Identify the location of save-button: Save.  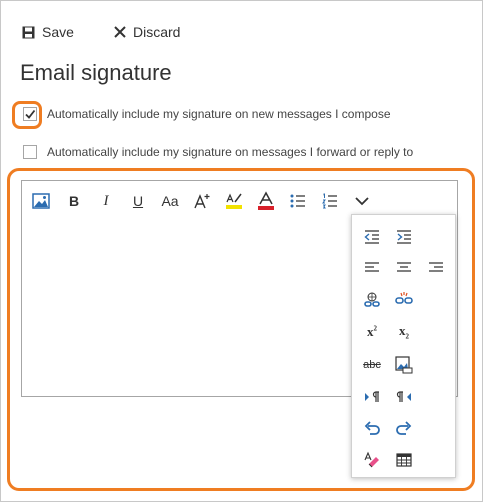
(48, 32).